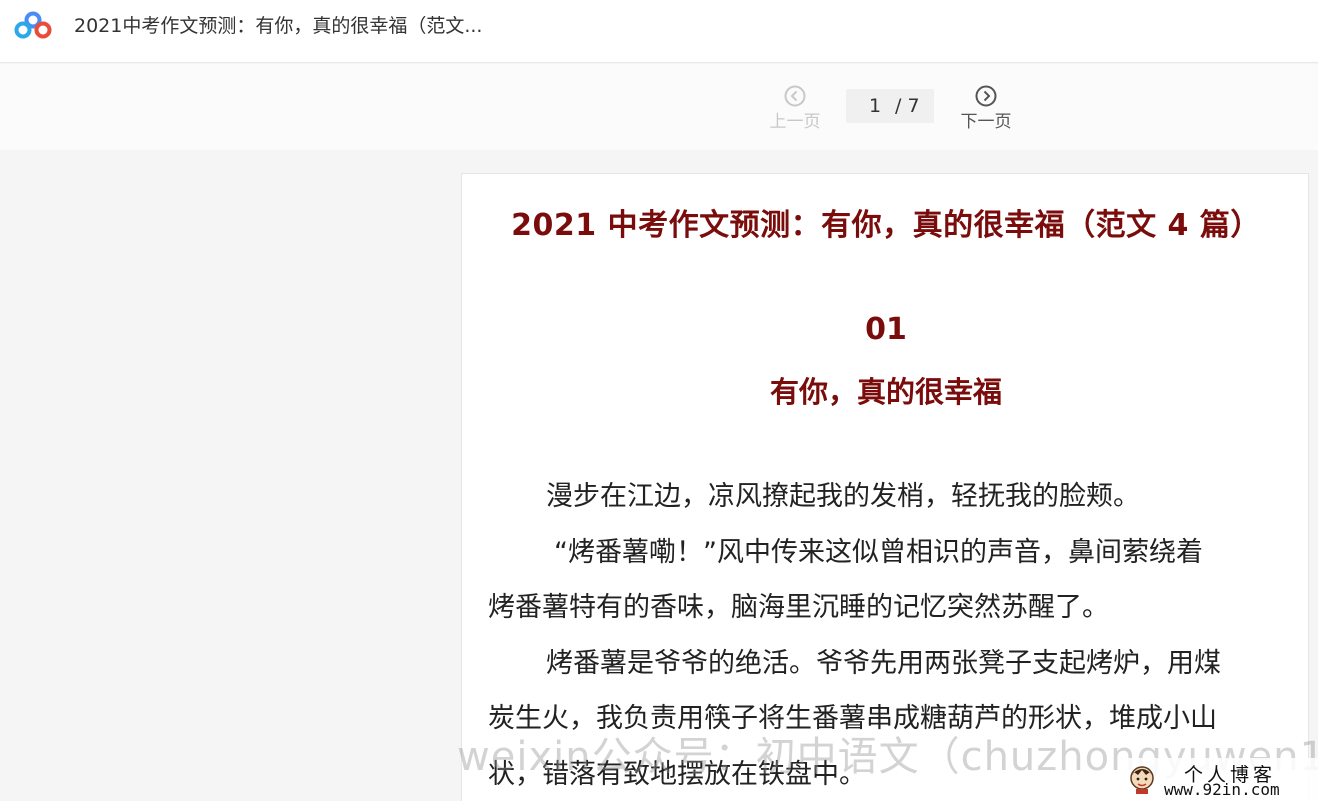  I want to click on next-page-button: 下一页, so click(986, 112).